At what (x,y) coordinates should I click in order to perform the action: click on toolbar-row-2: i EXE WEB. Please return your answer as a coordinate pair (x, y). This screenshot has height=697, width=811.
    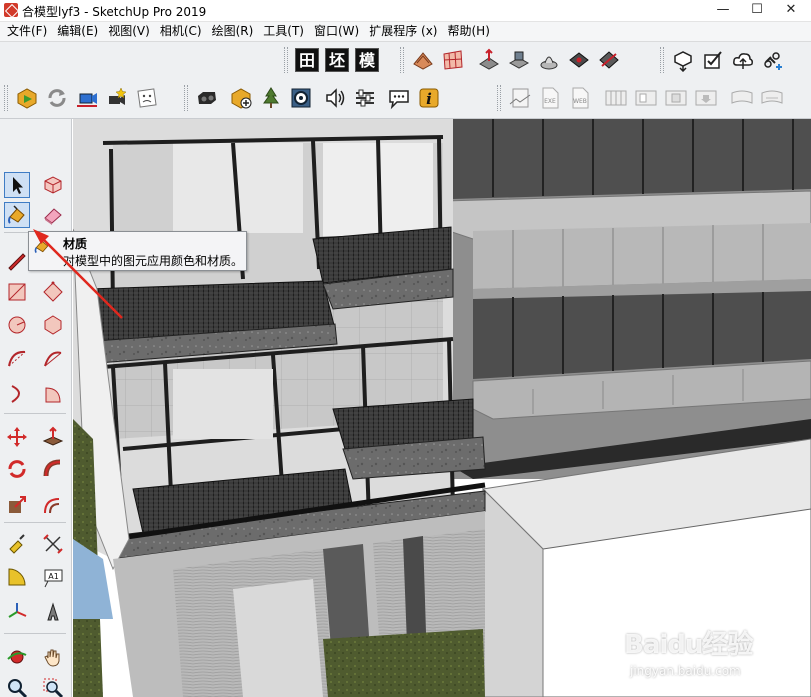
    Looking at the image, I should click on (405, 99).